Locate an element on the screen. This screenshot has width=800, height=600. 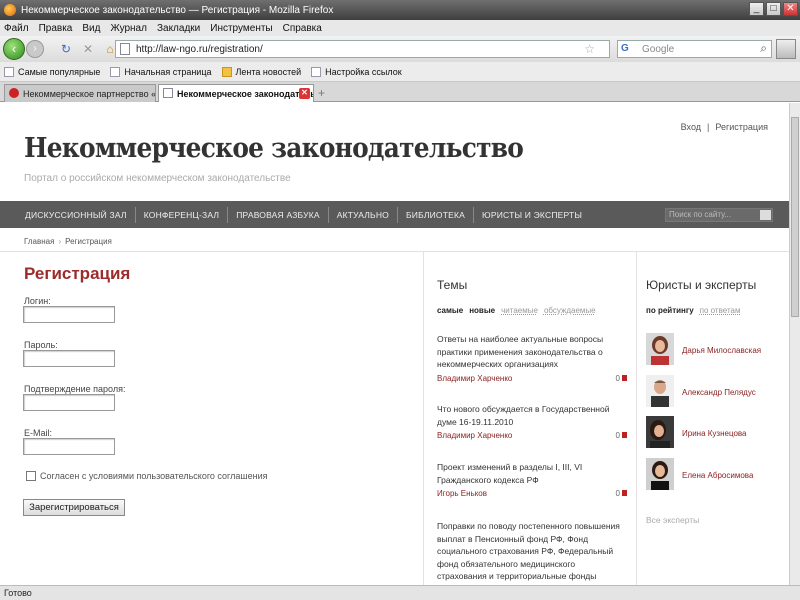
tab-registration: Некоммерческое законодатель... ✕ is located at coordinates (236, 93).